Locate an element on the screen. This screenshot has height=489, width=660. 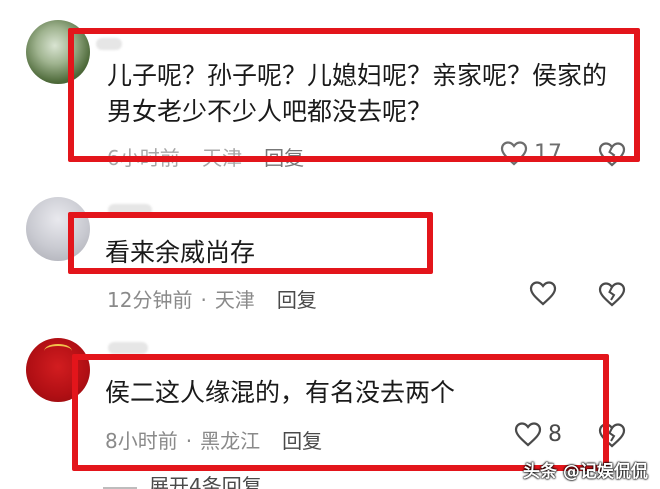
highlight-box is located at coordinates (250, 243).